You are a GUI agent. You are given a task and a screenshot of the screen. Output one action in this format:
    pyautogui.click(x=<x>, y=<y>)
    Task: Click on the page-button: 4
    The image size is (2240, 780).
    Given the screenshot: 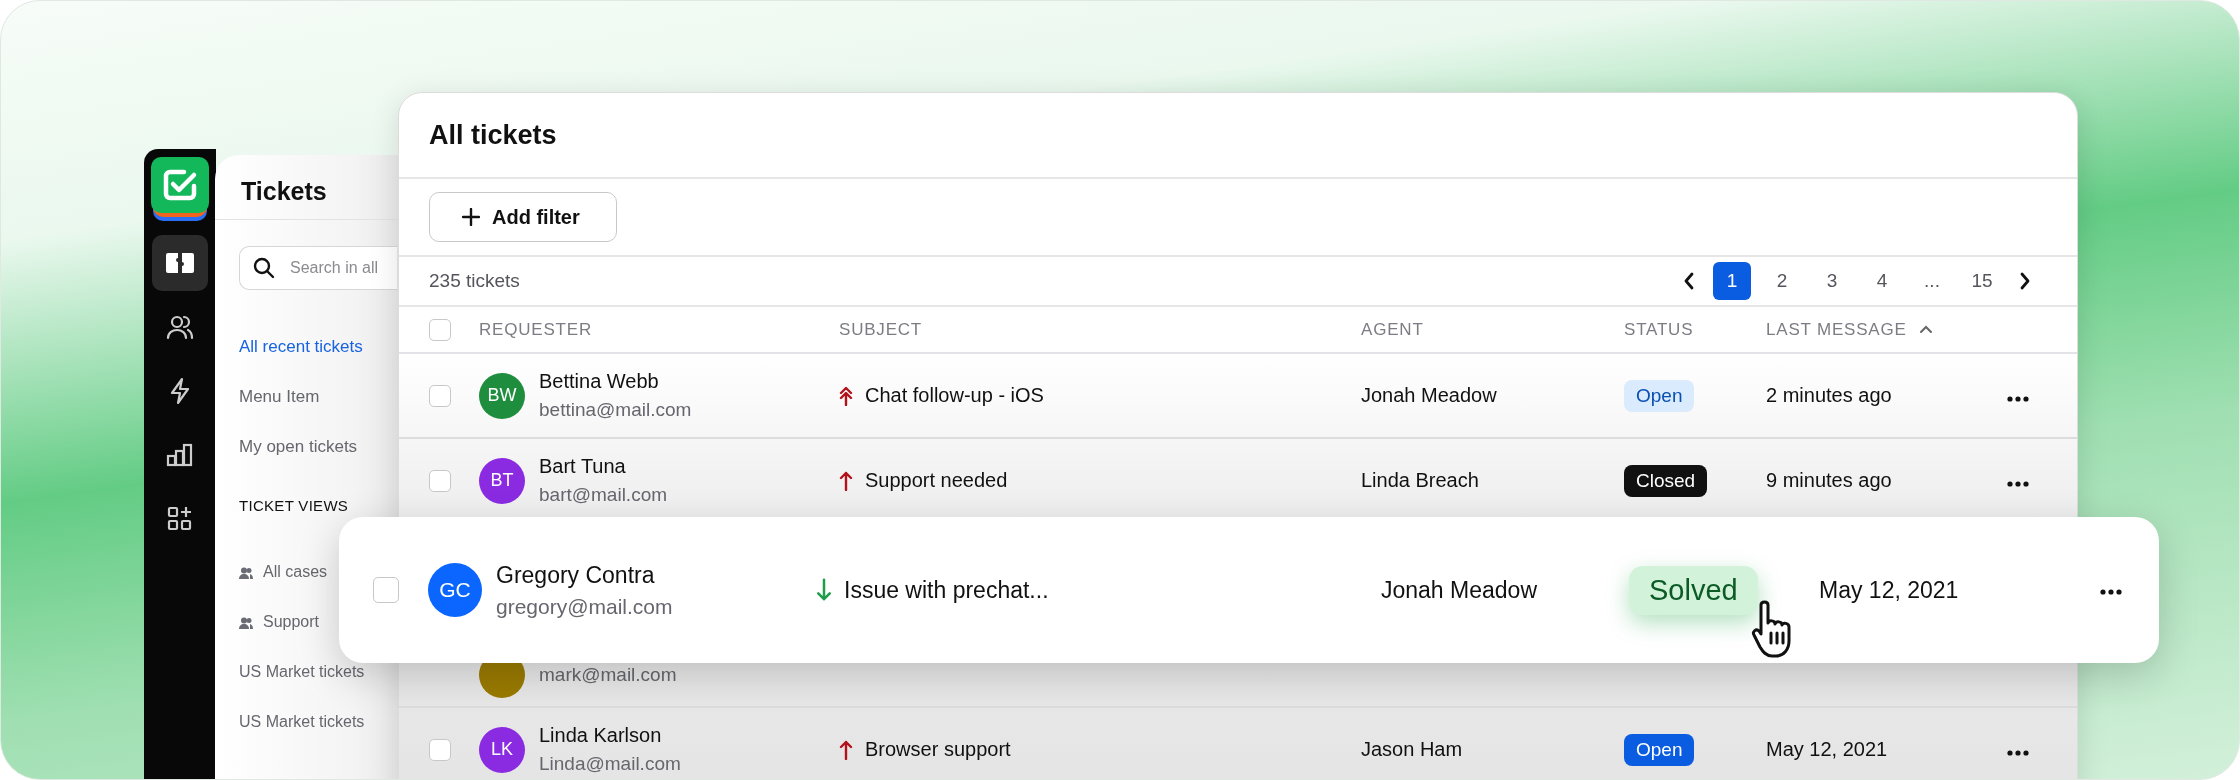 What is the action you would take?
    pyautogui.click(x=1882, y=281)
    